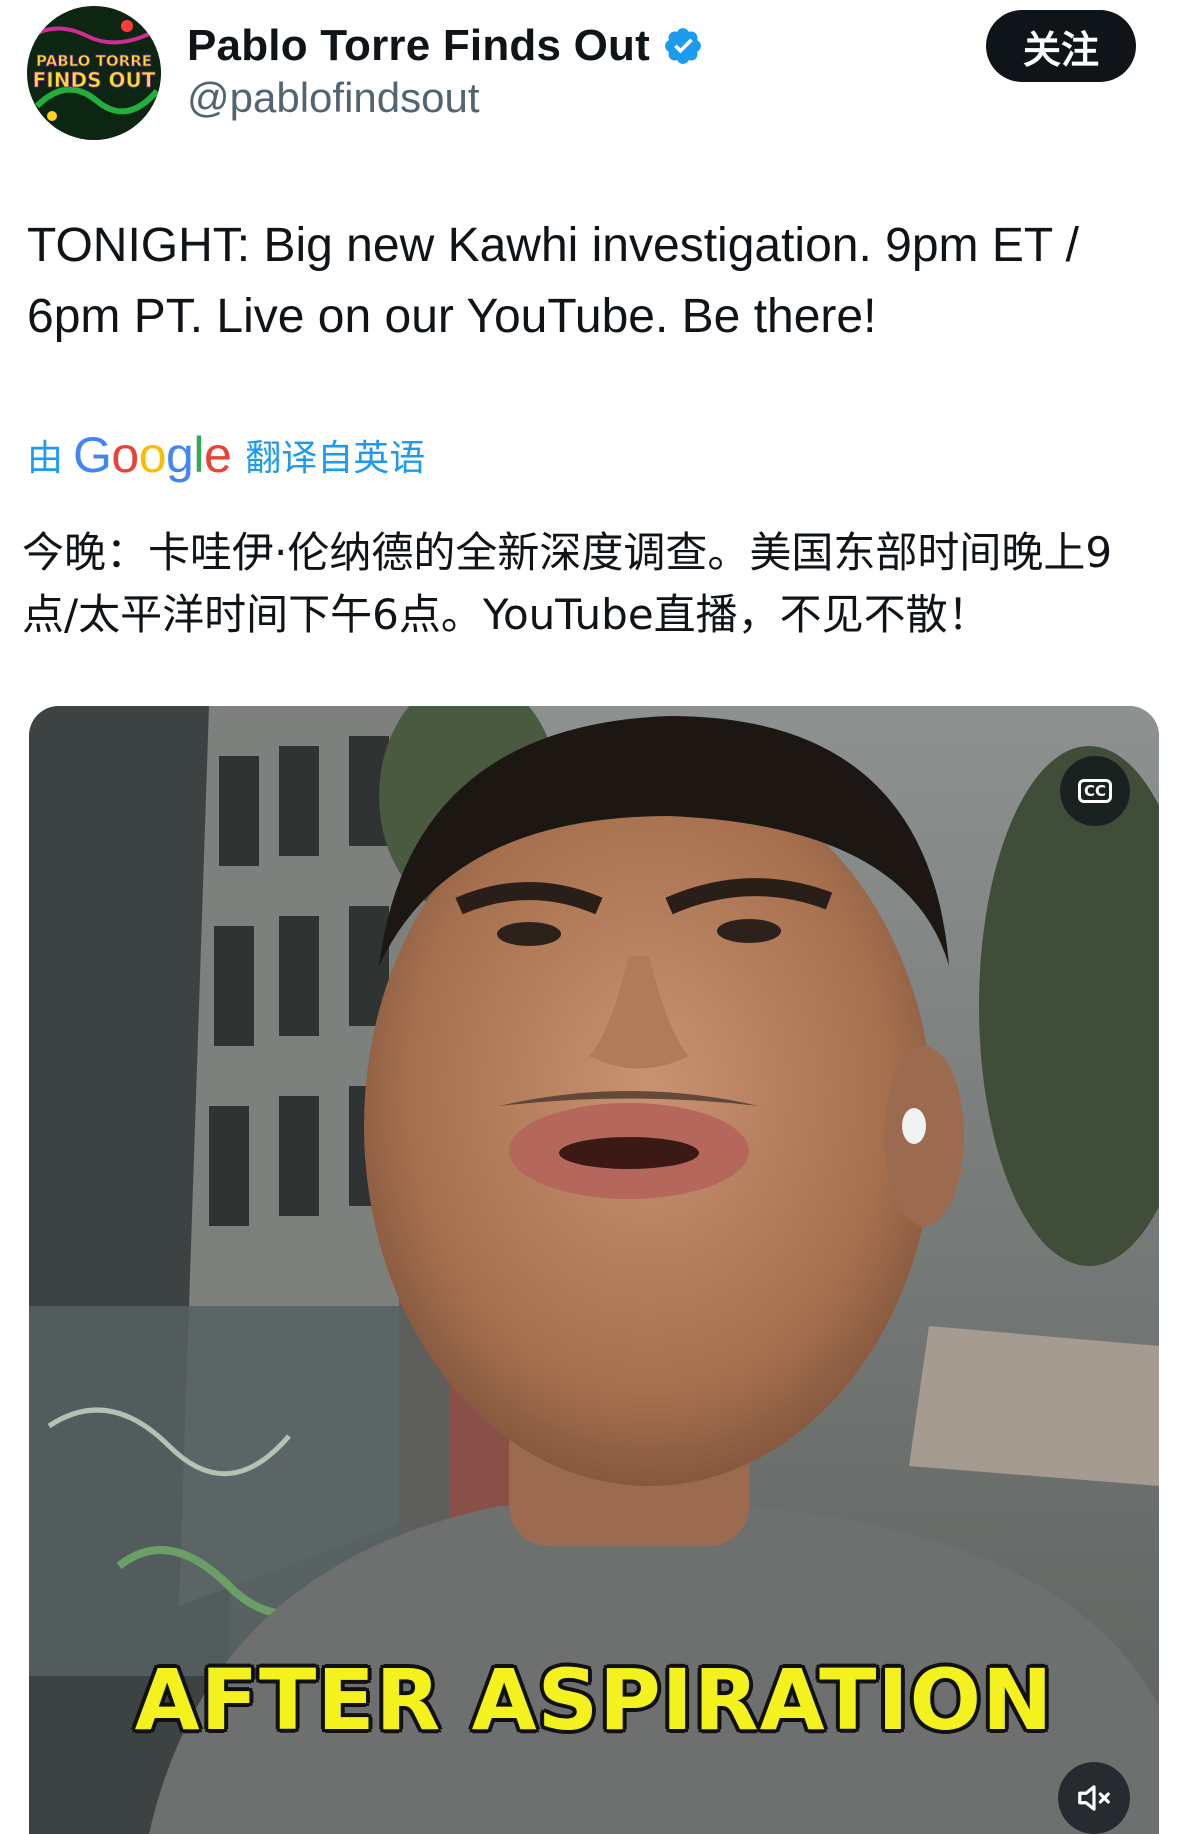  I want to click on avatar: PABLO TORRE FINDS OUT, so click(94, 73).